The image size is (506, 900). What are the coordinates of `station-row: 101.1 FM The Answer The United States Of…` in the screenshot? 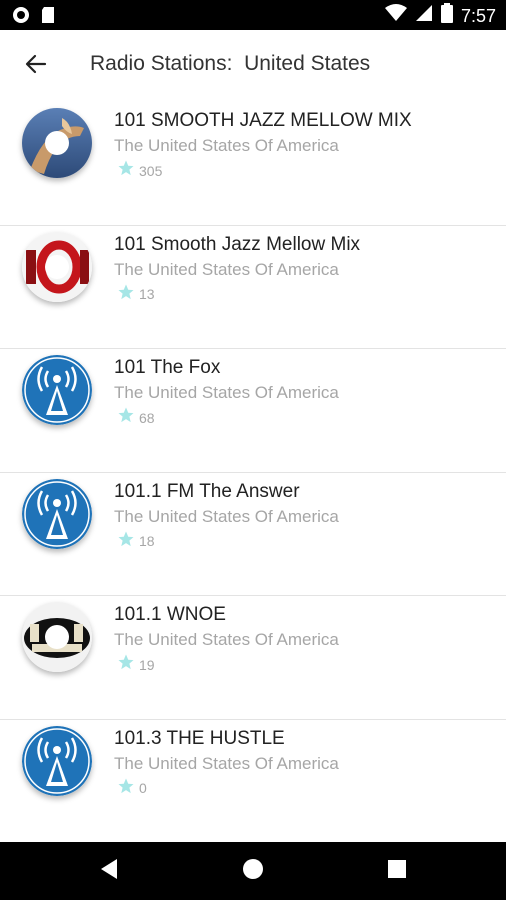 It's located at (253, 534).